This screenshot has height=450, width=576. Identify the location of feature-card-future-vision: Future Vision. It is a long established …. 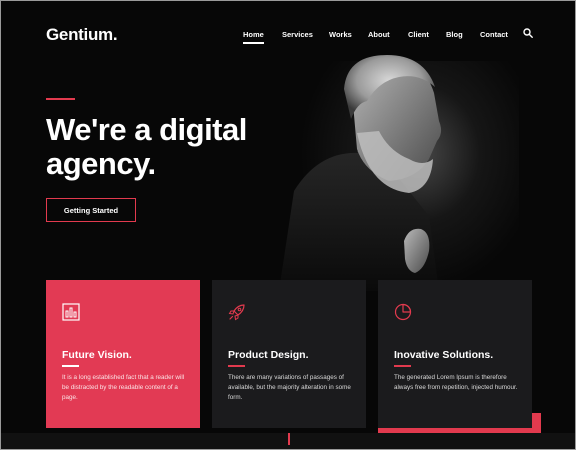
(123, 354).